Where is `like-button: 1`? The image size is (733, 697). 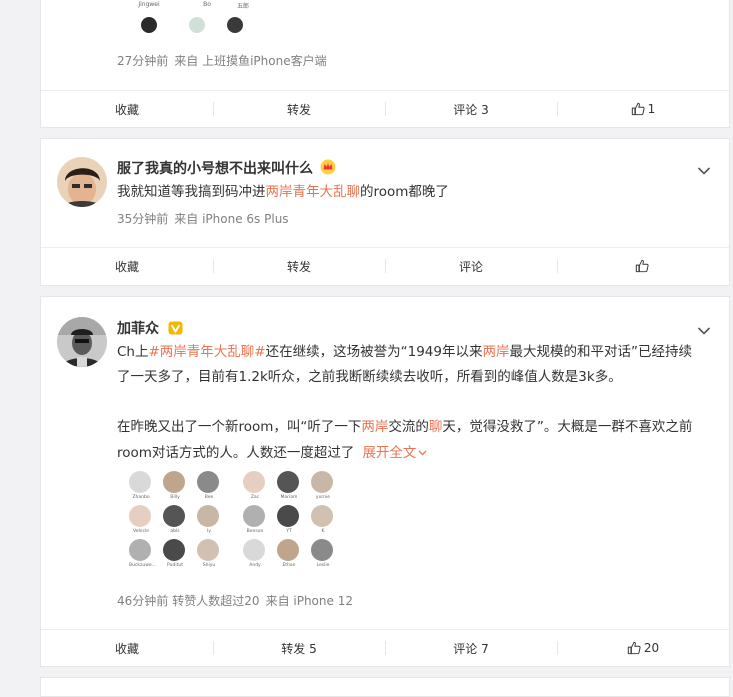
like-button: 1 is located at coordinates (643, 109).